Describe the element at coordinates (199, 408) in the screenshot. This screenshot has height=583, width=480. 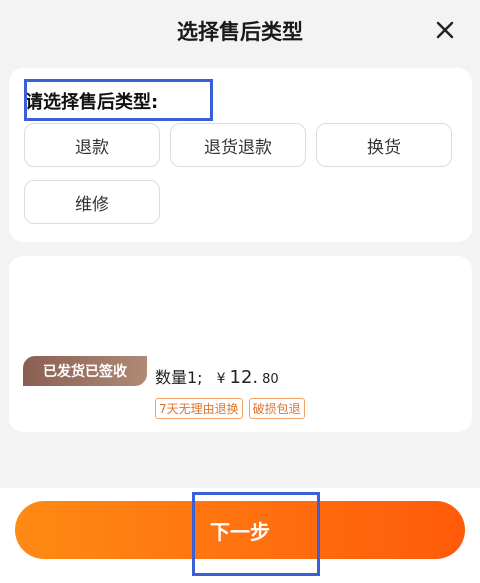
I see `tag-seven-day-return: 7天无理由退换` at that location.